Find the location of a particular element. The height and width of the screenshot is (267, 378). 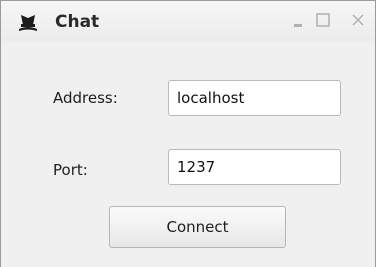

port-input is located at coordinates (254, 167).